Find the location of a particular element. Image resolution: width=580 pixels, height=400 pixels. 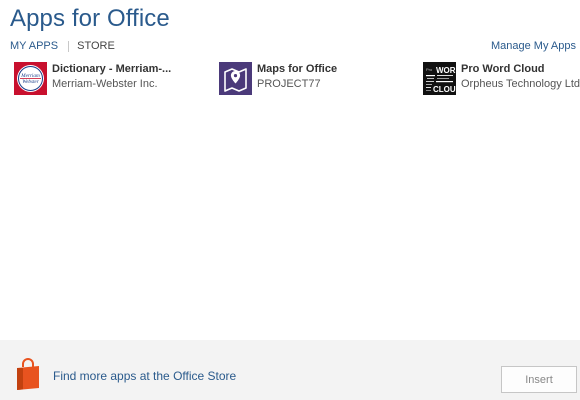

svg-text: WORD is located at coordinates (446, 70).